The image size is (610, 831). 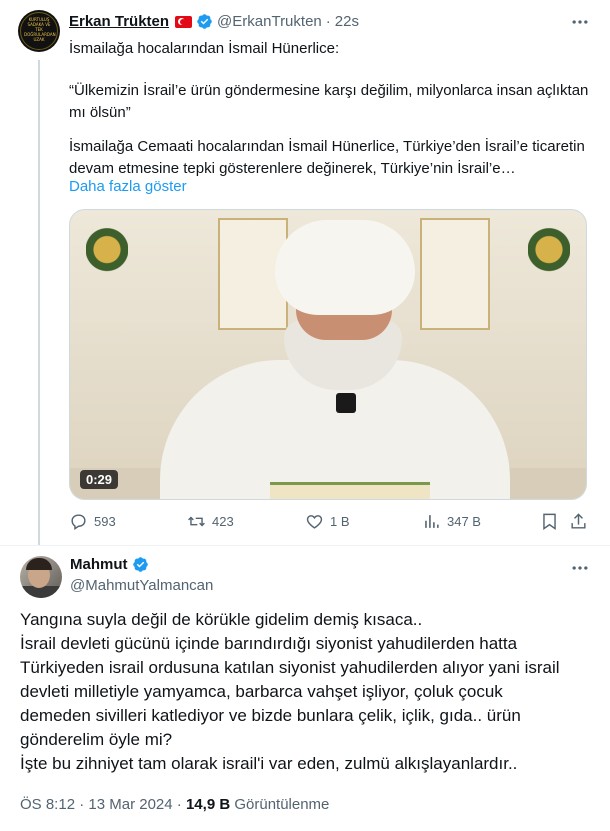 I want to click on reply-button: 593, so click(x=92, y=521).